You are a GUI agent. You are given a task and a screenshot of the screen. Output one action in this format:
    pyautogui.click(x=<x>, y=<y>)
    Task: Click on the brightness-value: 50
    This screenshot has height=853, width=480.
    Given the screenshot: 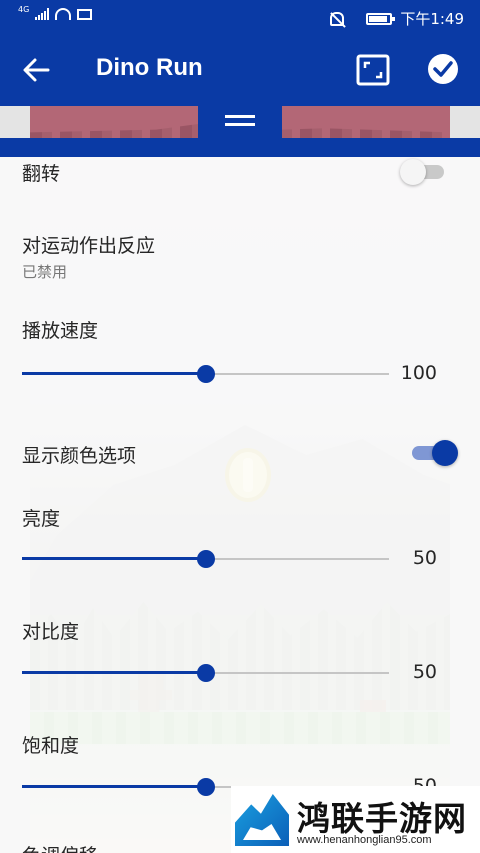 What is the action you would take?
    pyautogui.click(x=424, y=558)
    